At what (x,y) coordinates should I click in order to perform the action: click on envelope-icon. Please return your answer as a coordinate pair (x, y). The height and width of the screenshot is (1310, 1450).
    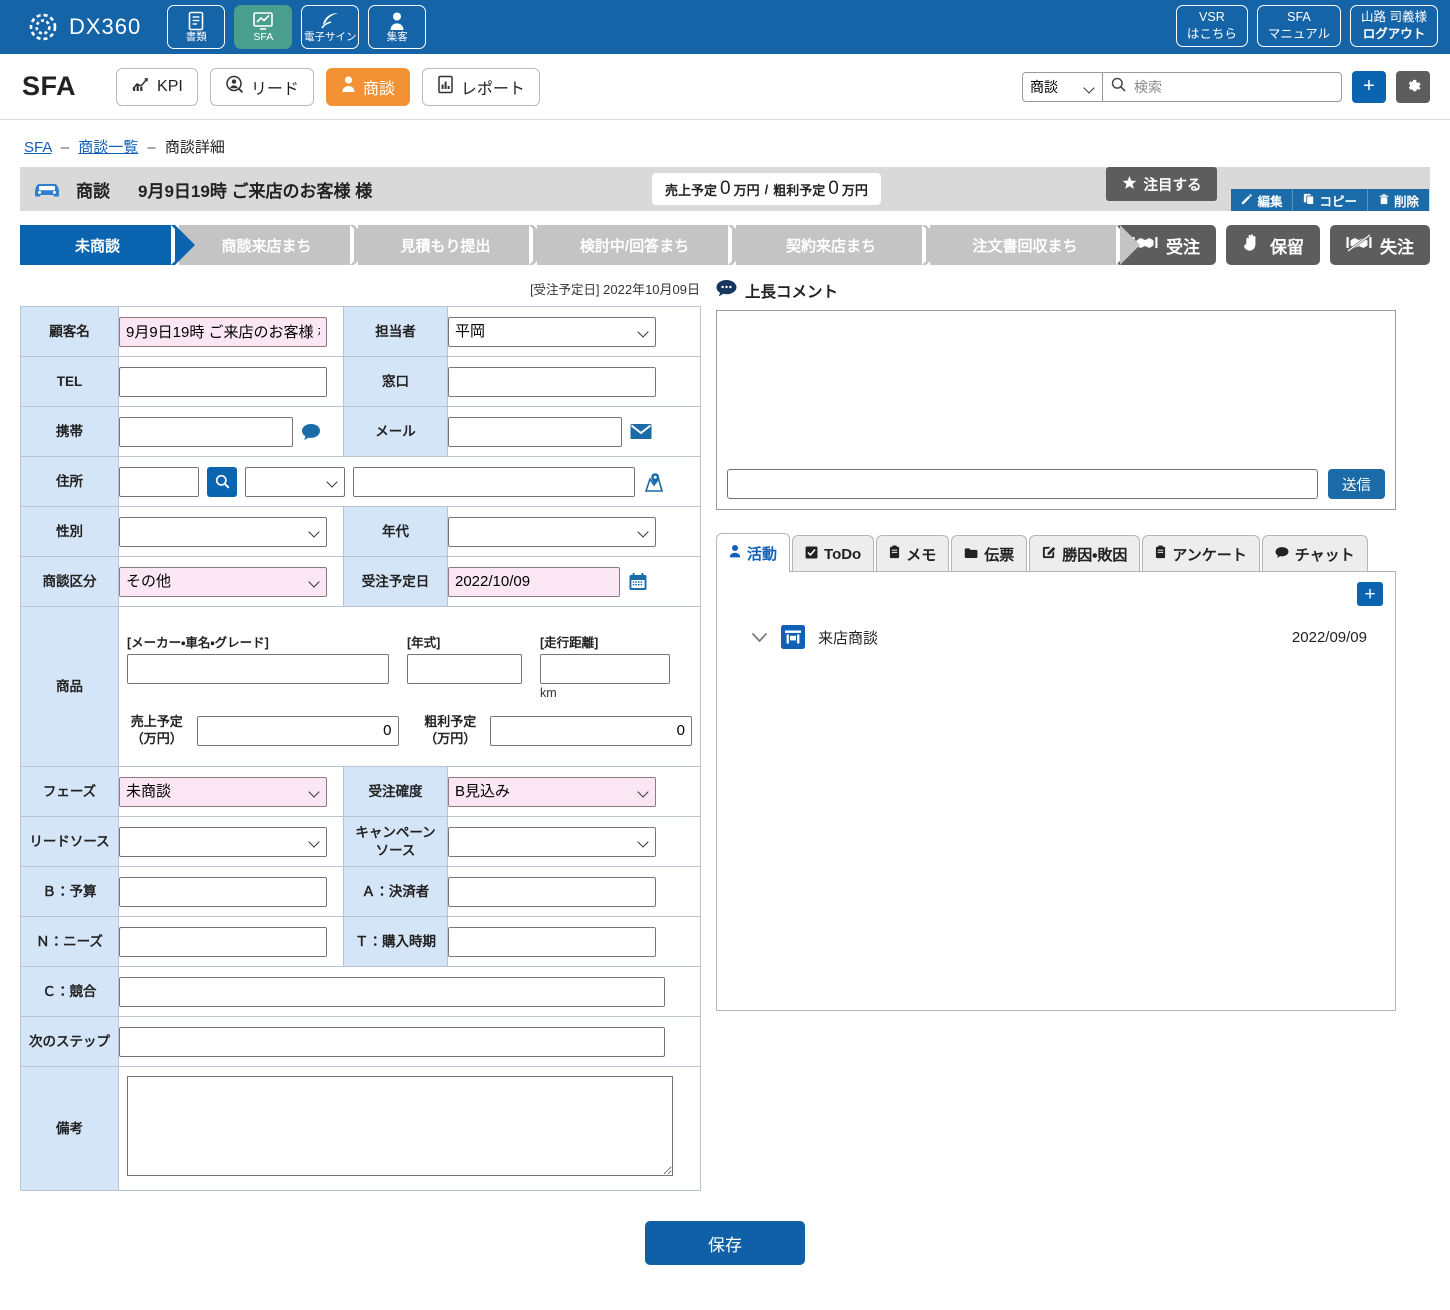
    Looking at the image, I should click on (641, 431).